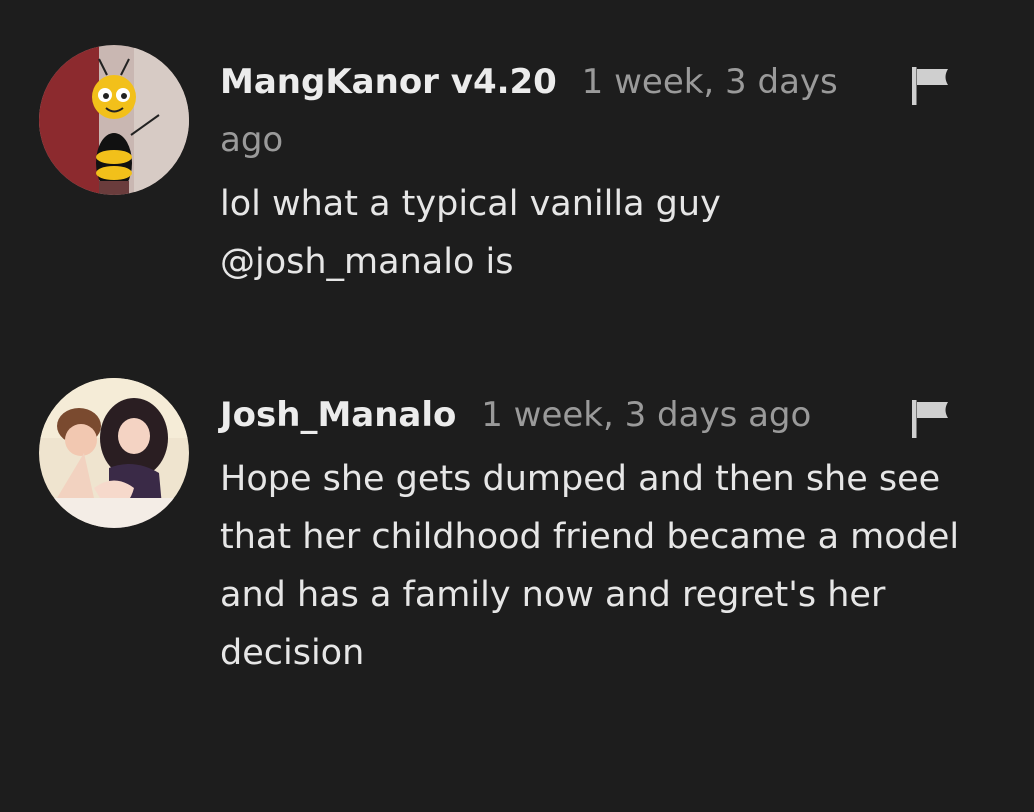 The height and width of the screenshot is (812, 1034). What do you see at coordinates (338, 415) in the screenshot?
I see `username: Josh_Manalo` at bounding box center [338, 415].